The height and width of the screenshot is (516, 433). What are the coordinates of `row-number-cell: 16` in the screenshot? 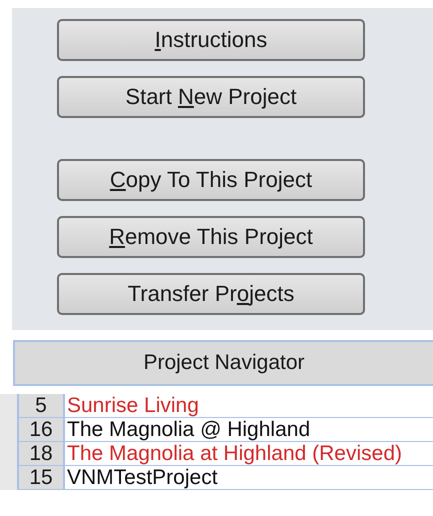 It's located at (42, 429).